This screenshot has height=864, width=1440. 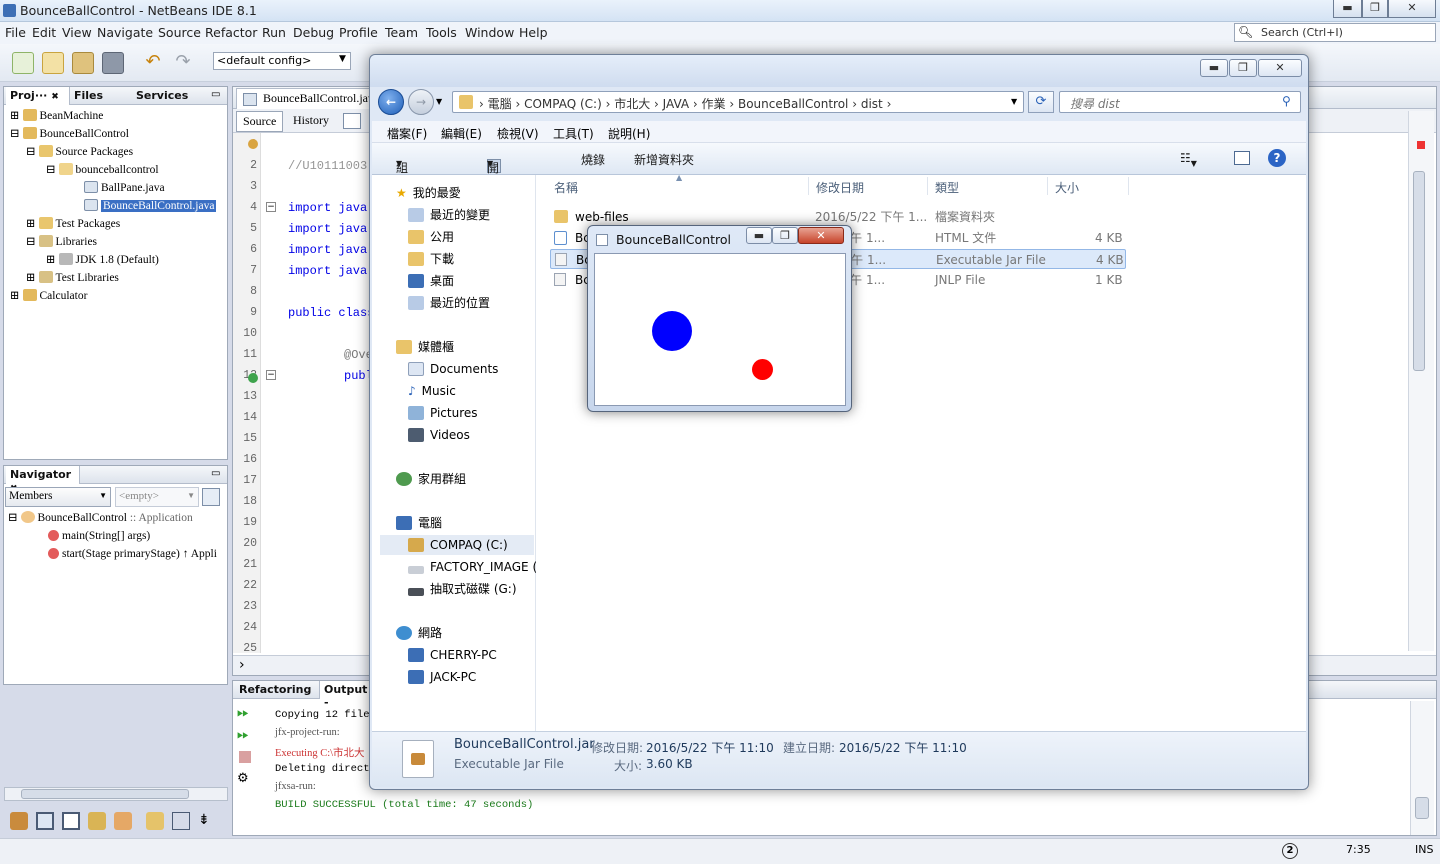 What do you see at coordinates (274, 32) in the screenshot?
I see `menu-run: Run` at bounding box center [274, 32].